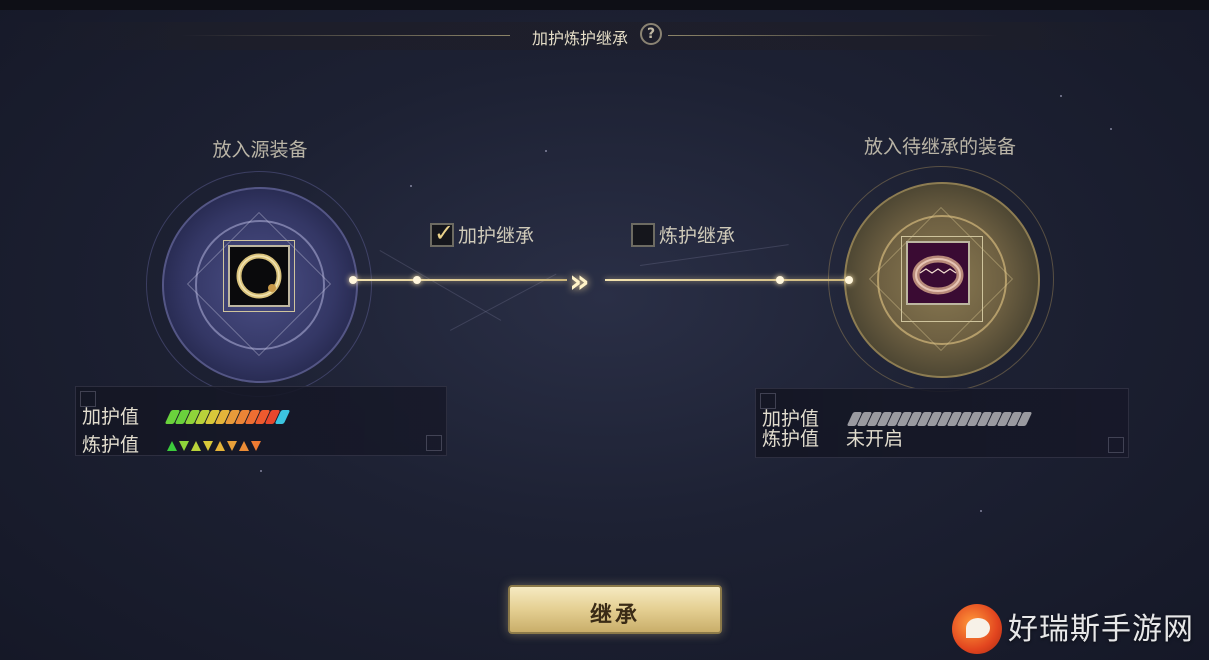 The image size is (1209, 660). I want to click on source-guard-label: 加护值, so click(111, 417).